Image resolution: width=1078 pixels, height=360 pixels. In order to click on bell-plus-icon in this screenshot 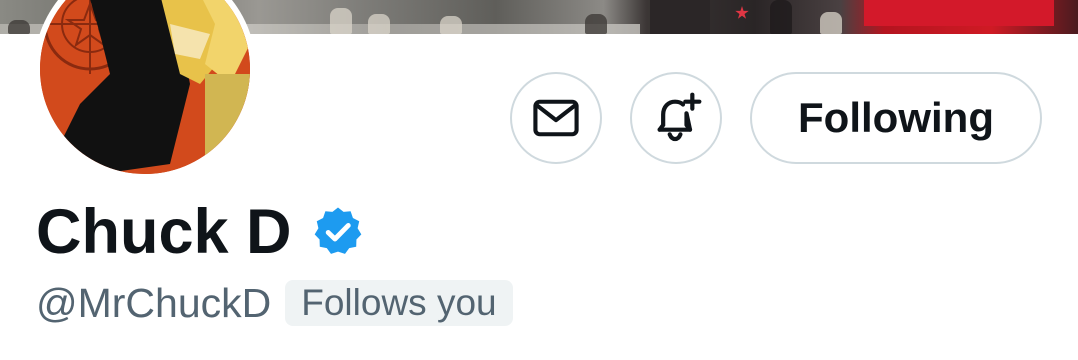, I will do `click(679, 117)`.